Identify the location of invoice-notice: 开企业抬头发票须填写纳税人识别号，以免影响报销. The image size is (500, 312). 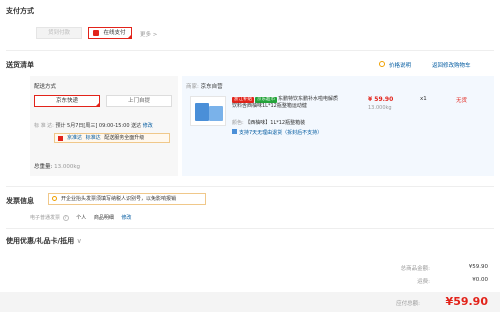
(127, 199).